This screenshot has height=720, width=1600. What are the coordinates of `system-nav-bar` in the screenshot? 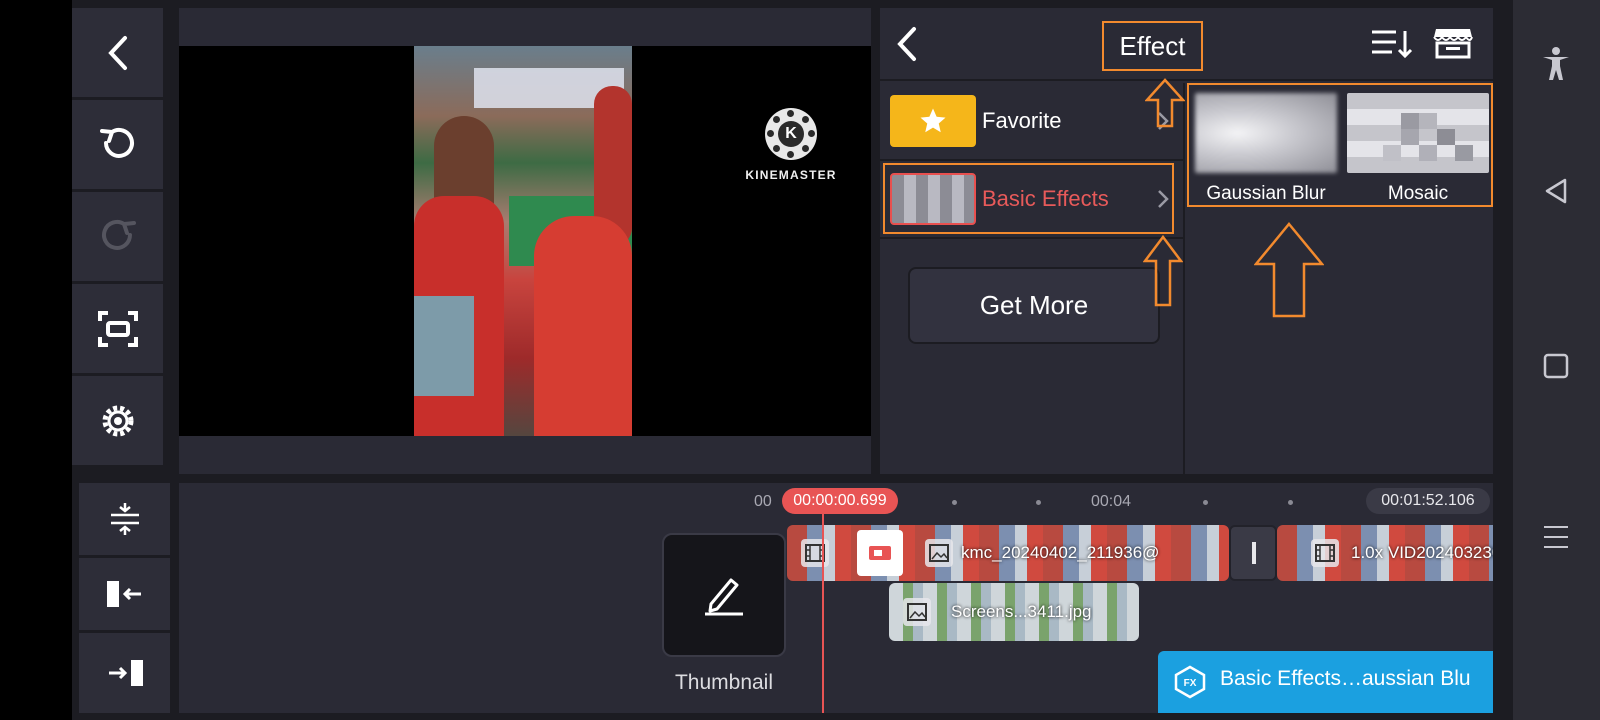 It's located at (1556, 360).